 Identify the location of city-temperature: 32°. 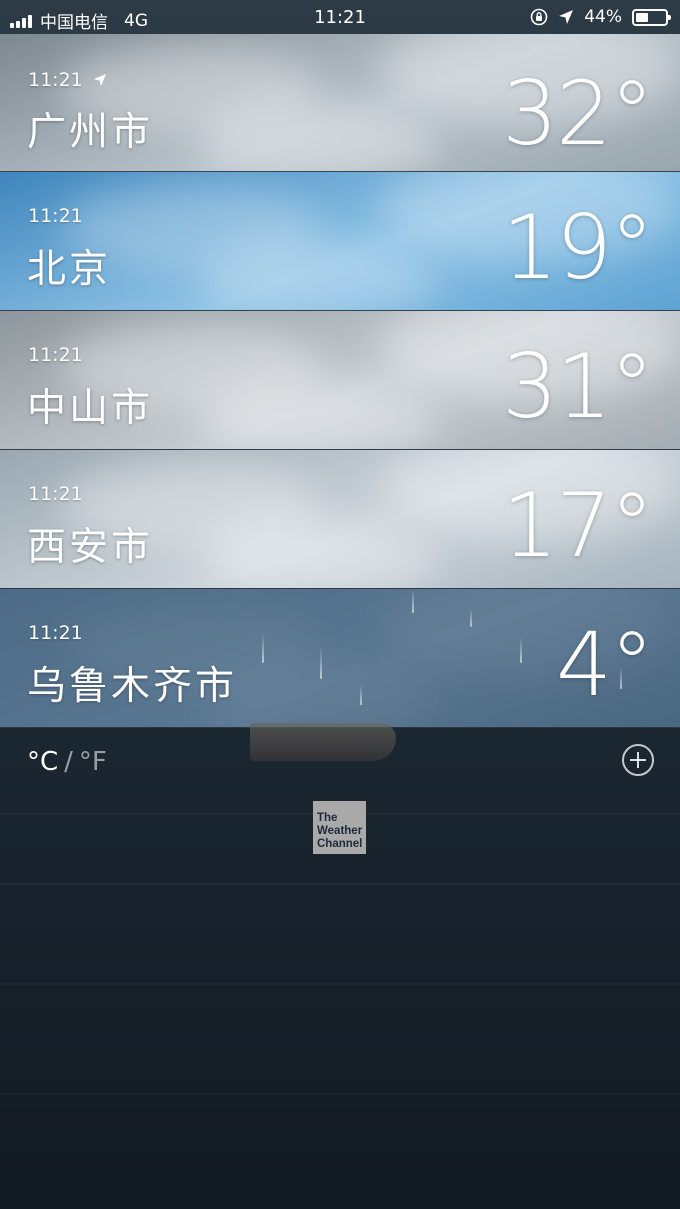
(578, 113).